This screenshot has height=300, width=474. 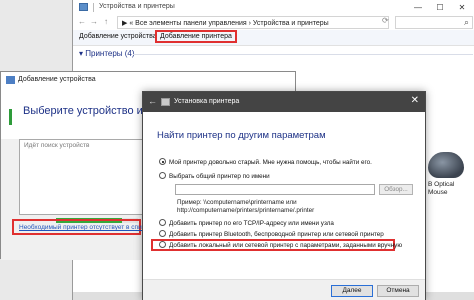 I want to click on device-label-line1: B Optical, so click(x=441, y=184).